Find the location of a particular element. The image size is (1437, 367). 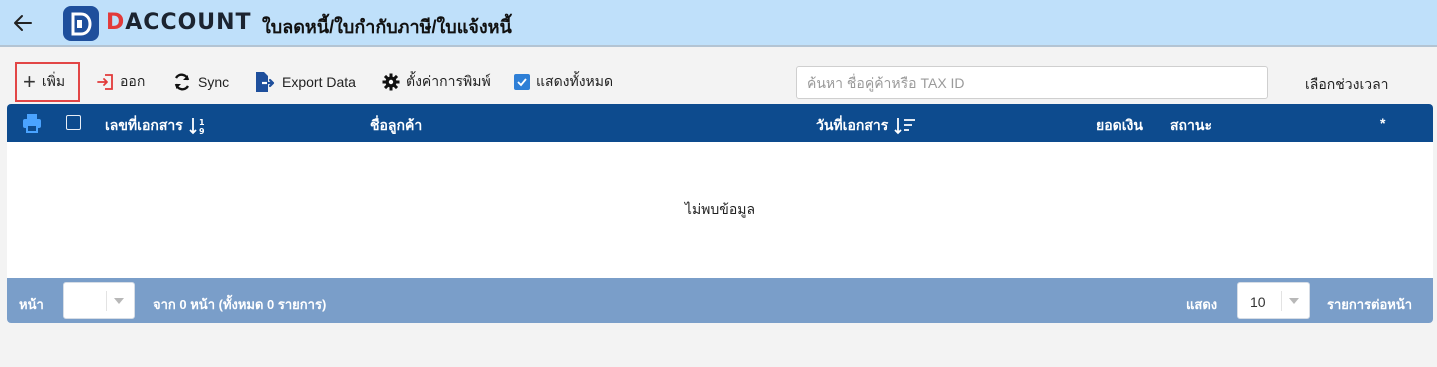

column-action: * is located at coordinates (1382, 123).